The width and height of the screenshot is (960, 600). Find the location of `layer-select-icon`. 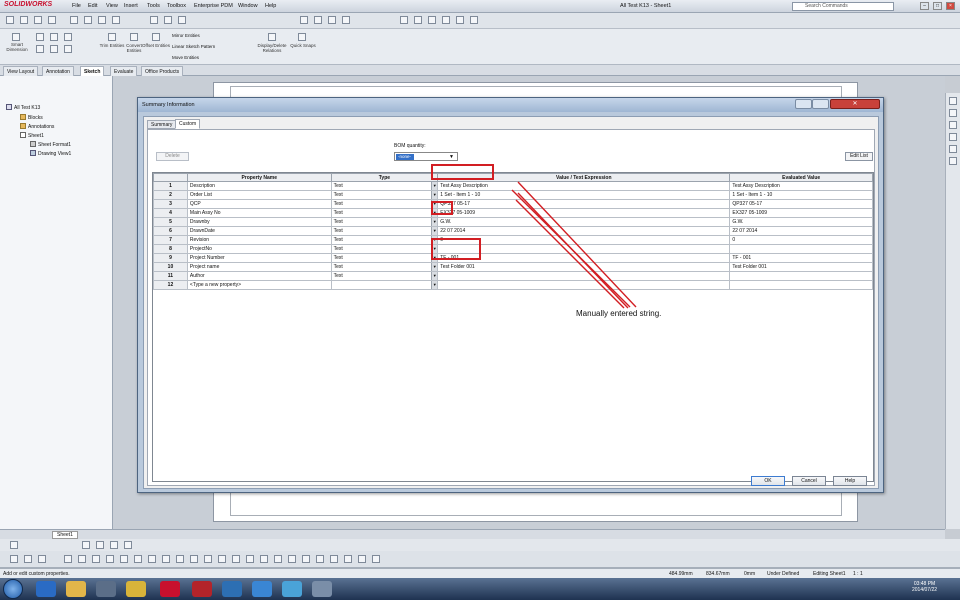

layer-select-icon is located at coordinates (14, 545).